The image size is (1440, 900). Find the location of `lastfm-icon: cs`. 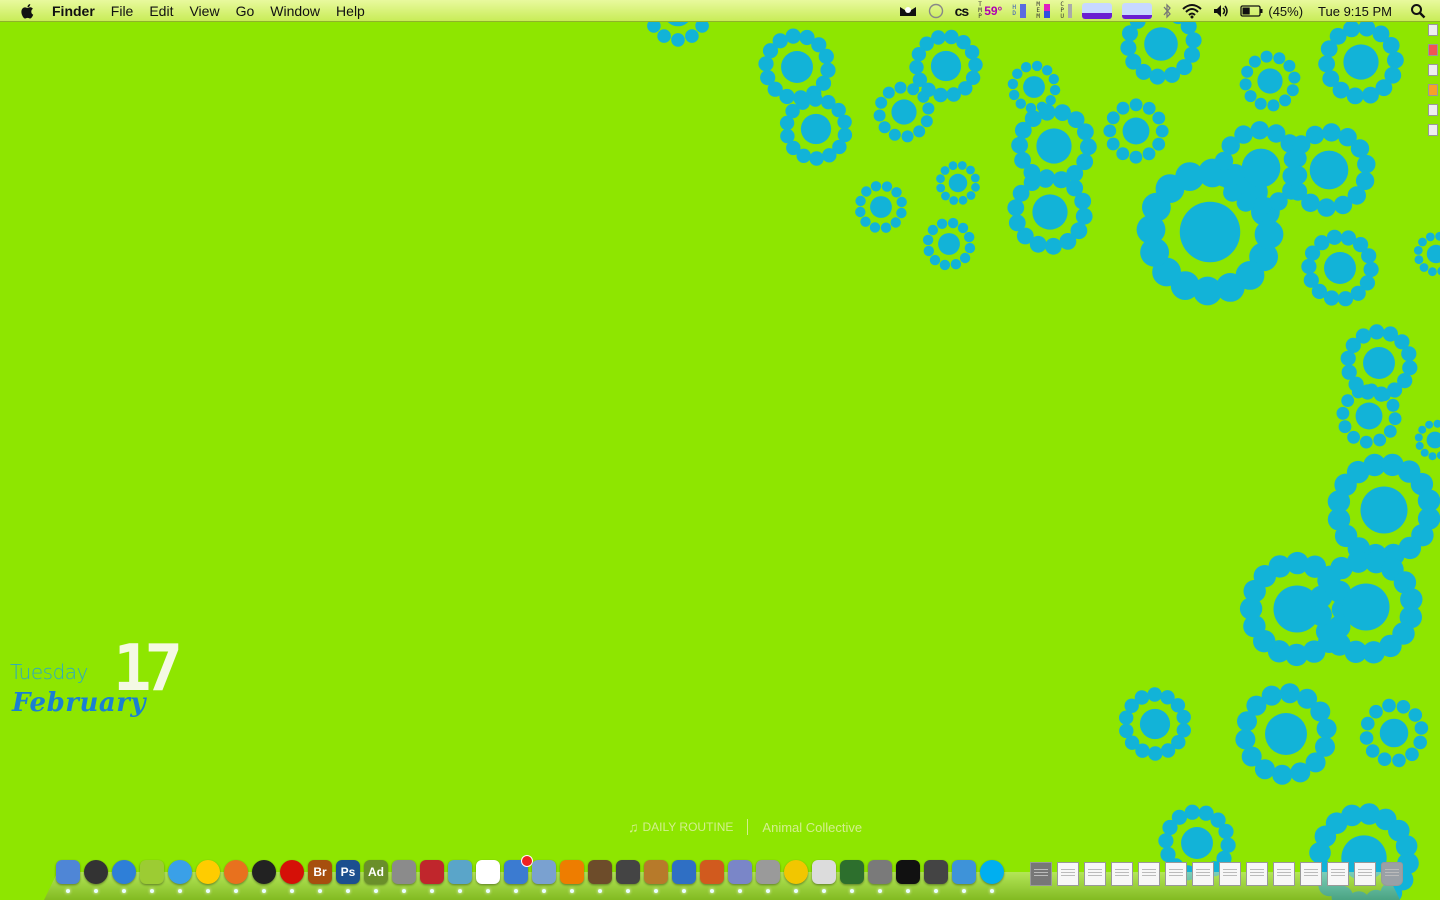

lastfm-icon: cs is located at coordinates (962, 11).